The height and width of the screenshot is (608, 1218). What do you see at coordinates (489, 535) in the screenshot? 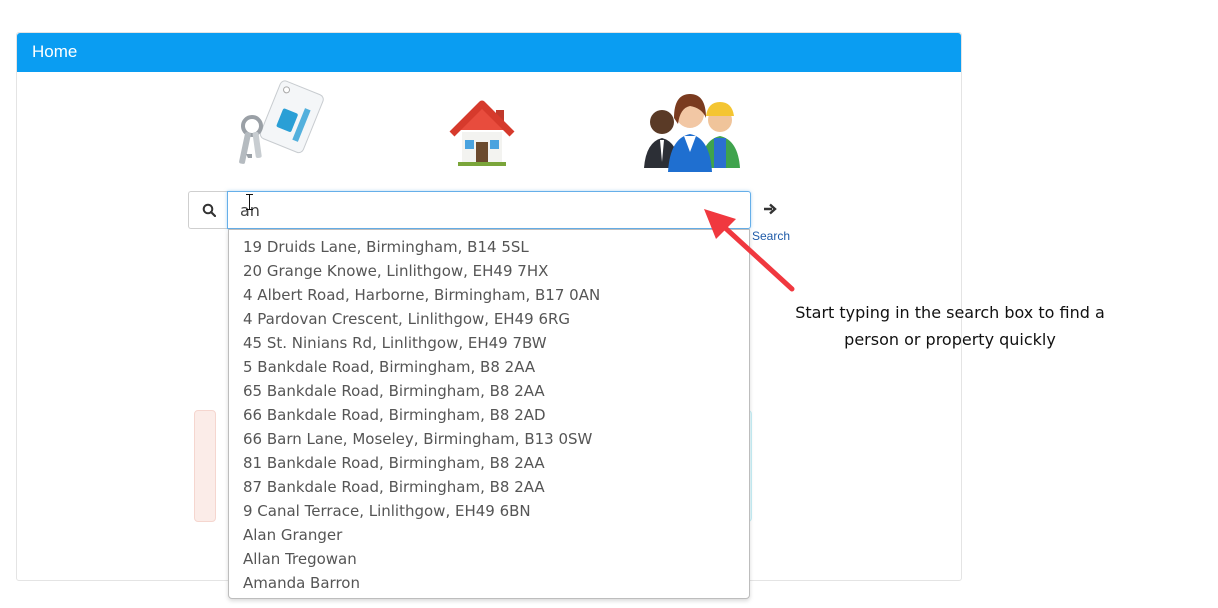
I see `suggestion-item: Alan Granger` at bounding box center [489, 535].